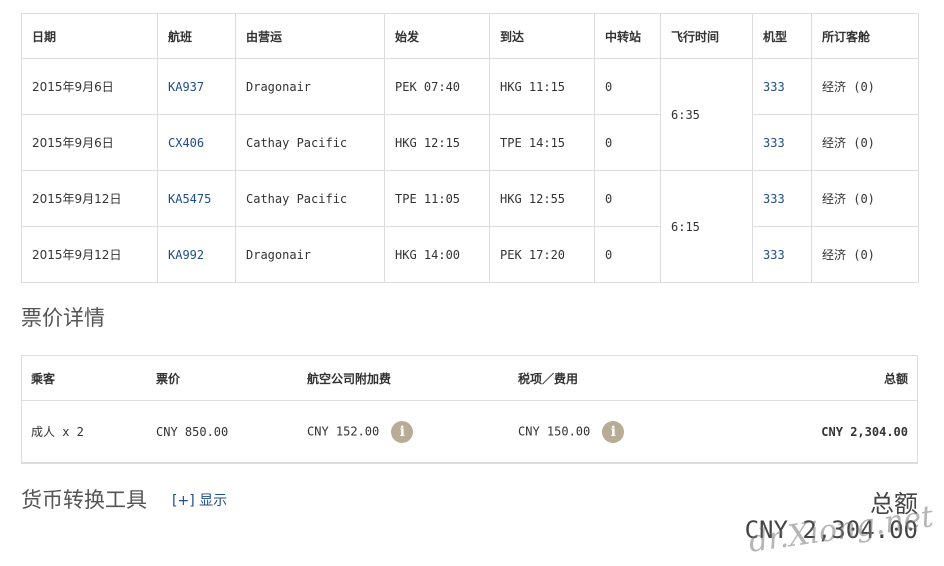 Image resolution: width=944 pixels, height=566 pixels. What do you see at coordinates (437, 254) in the screenshot?
I see `flight-departure: HKG 14:00` at bounding box center [437, 254].